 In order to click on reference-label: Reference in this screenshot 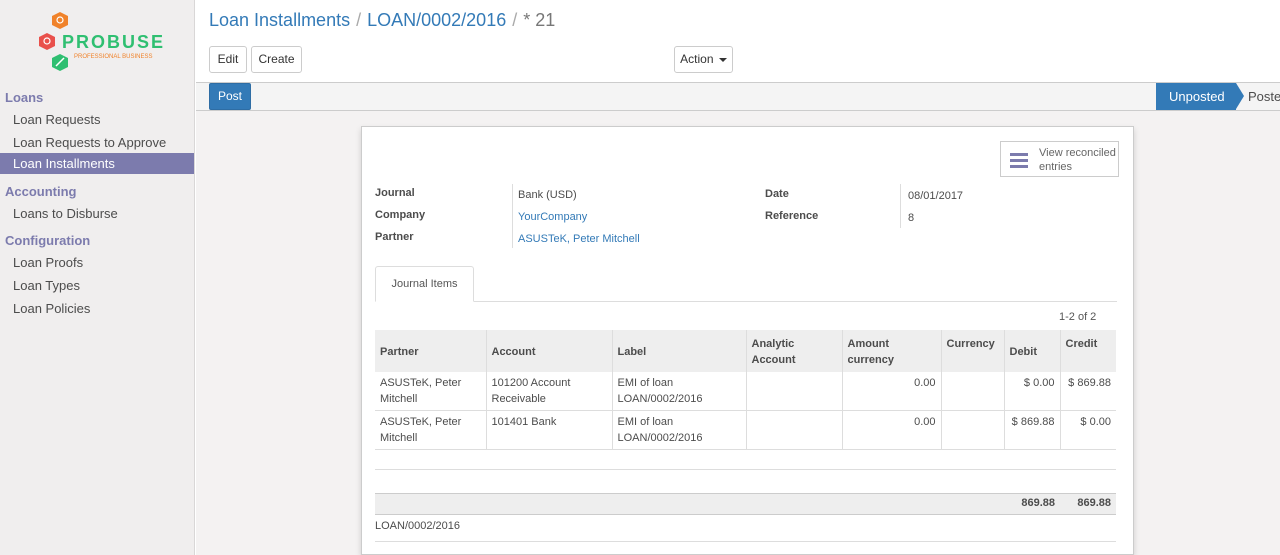, I will do `click(792, 216)`.